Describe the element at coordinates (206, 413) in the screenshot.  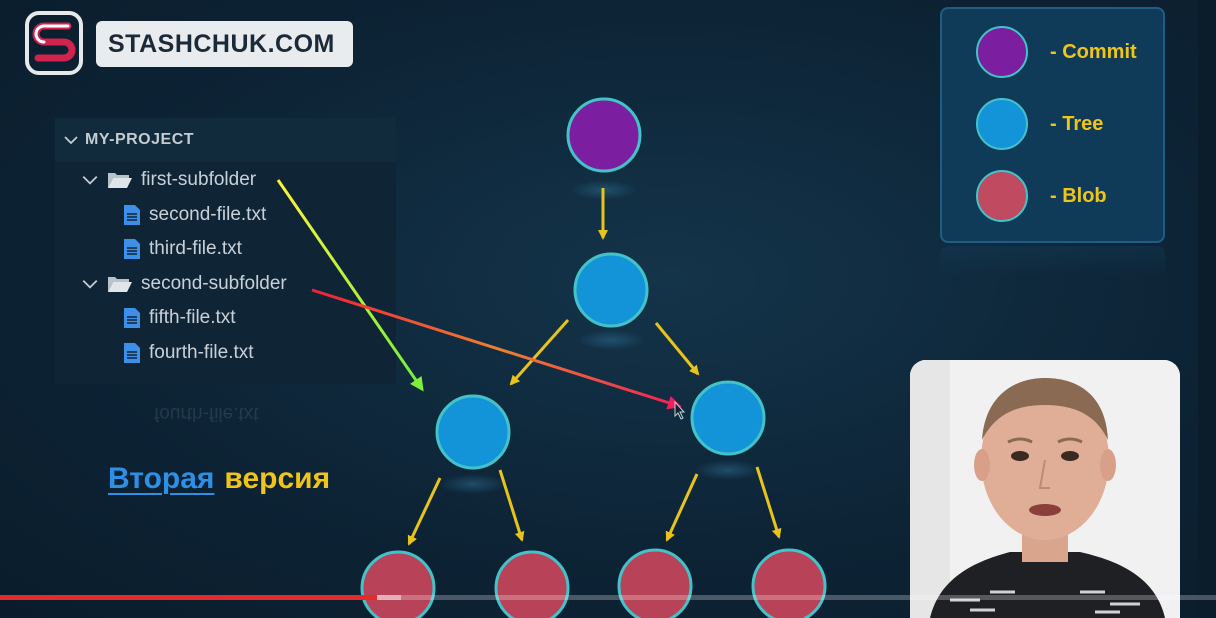
I see `explorer-reflection: fourth-file.txt` at that location.